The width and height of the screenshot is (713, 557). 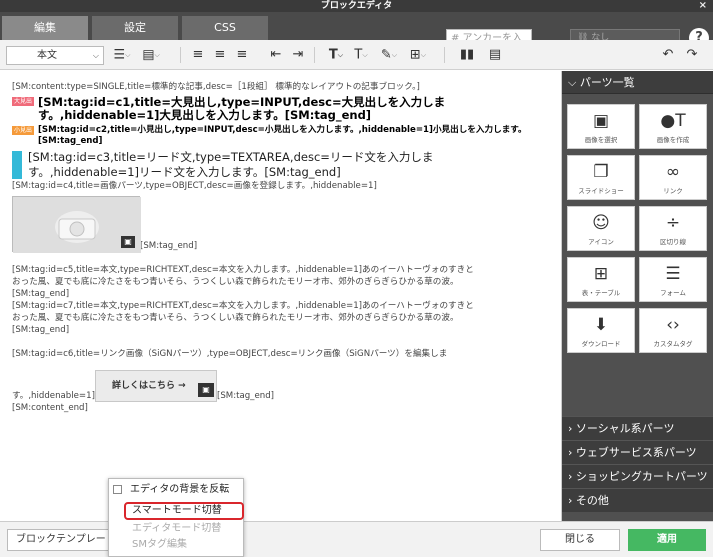 I want to click on part-select-image: ▣ 画像を選択, so click(x=601, y=126).